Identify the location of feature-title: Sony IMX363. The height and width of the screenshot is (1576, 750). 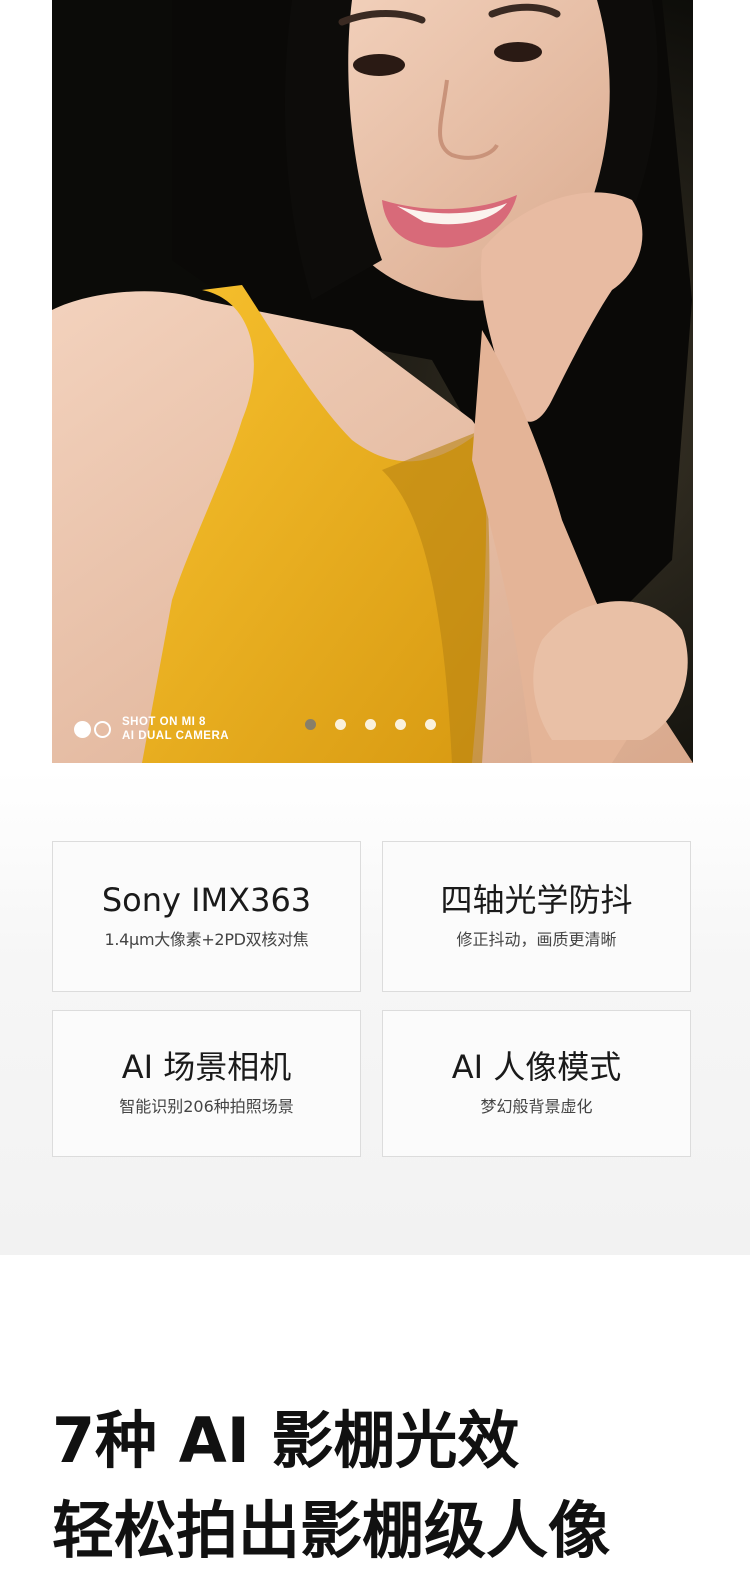
(206, 900).